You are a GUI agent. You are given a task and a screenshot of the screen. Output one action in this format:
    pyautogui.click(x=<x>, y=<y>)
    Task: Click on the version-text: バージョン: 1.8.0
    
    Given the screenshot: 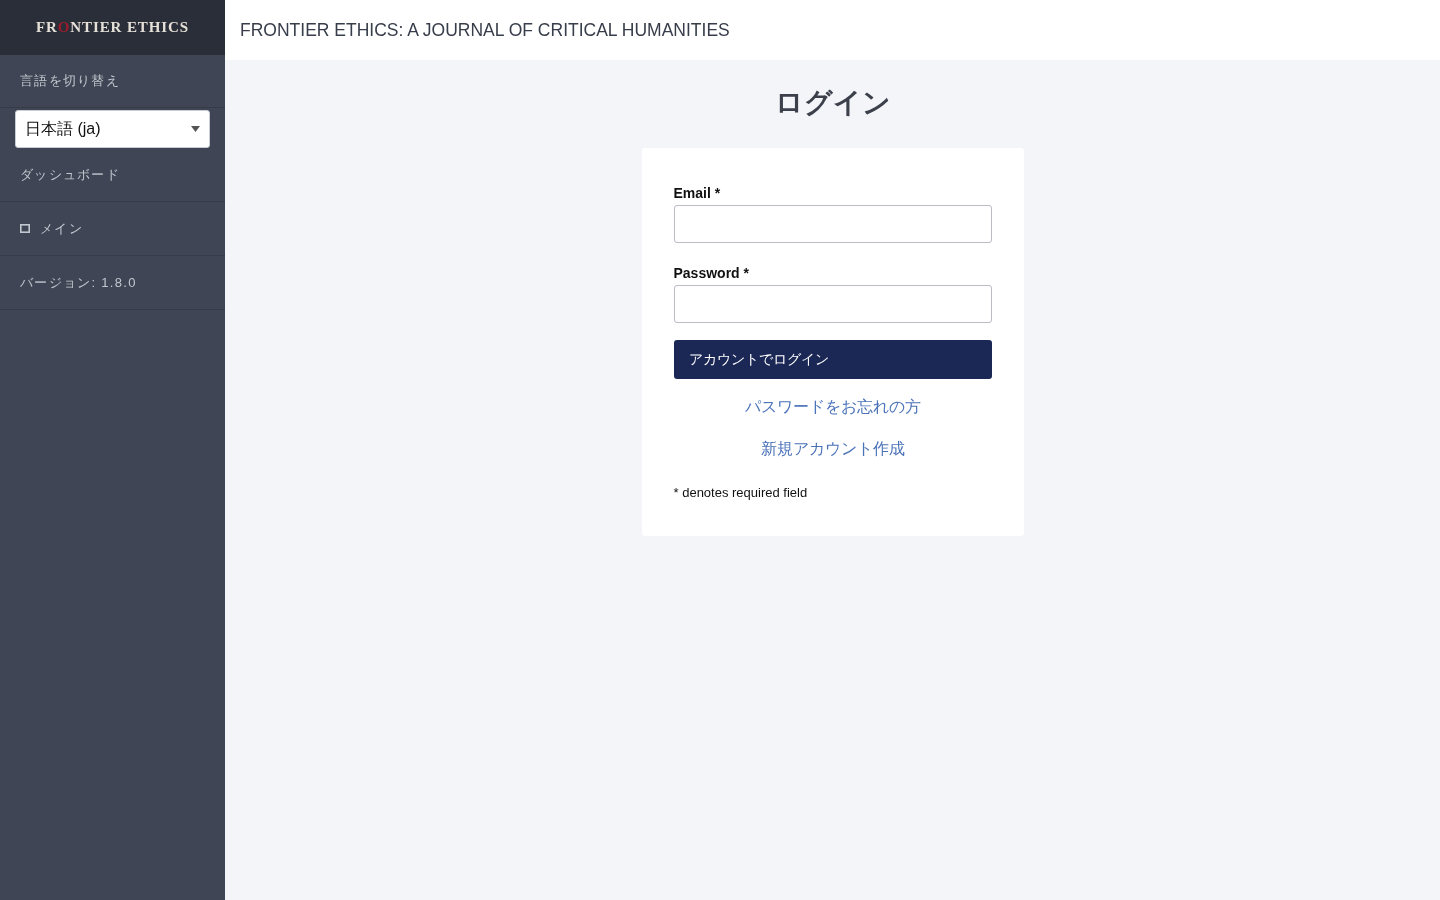 What is the action you would take?
    pyautogui.click(x=78, y=282)
    